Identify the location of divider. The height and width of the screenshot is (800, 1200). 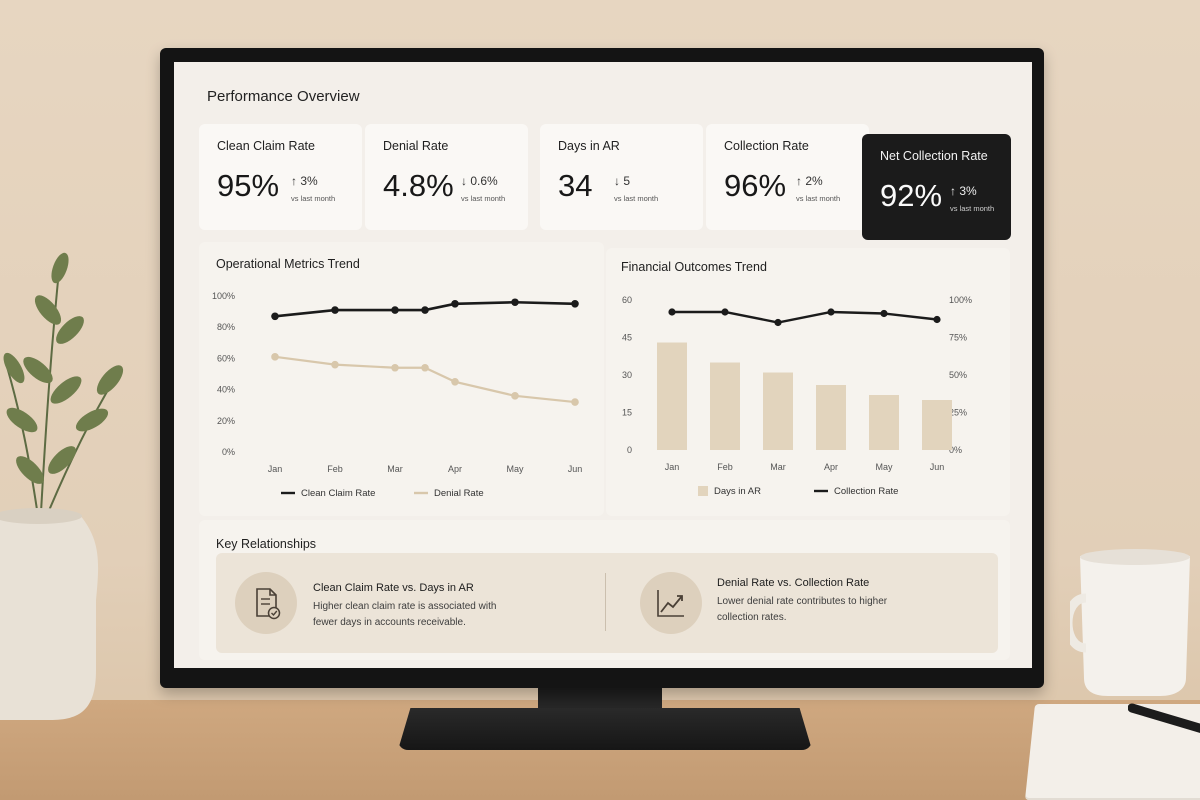
(605, 602).